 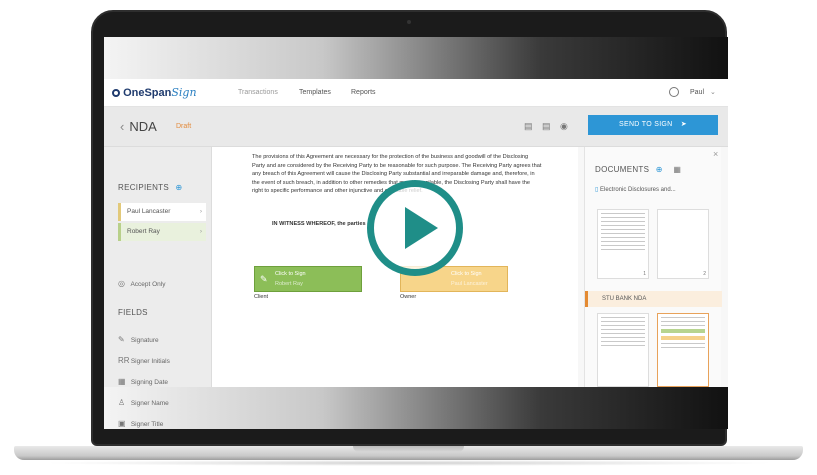 I want to click on field-label: Signing Date, so click(x=149, y=382).